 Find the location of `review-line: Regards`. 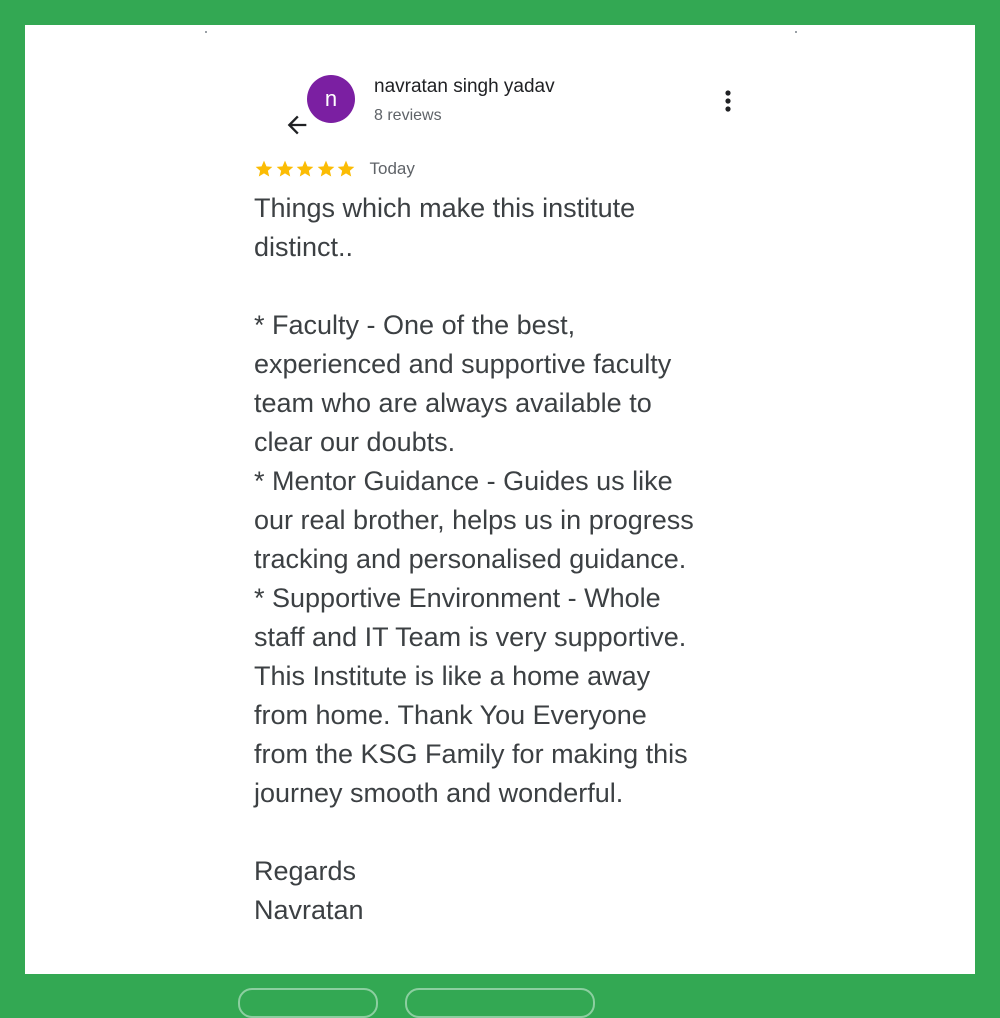

review-line: Regards is located at coordinates (305, 871).